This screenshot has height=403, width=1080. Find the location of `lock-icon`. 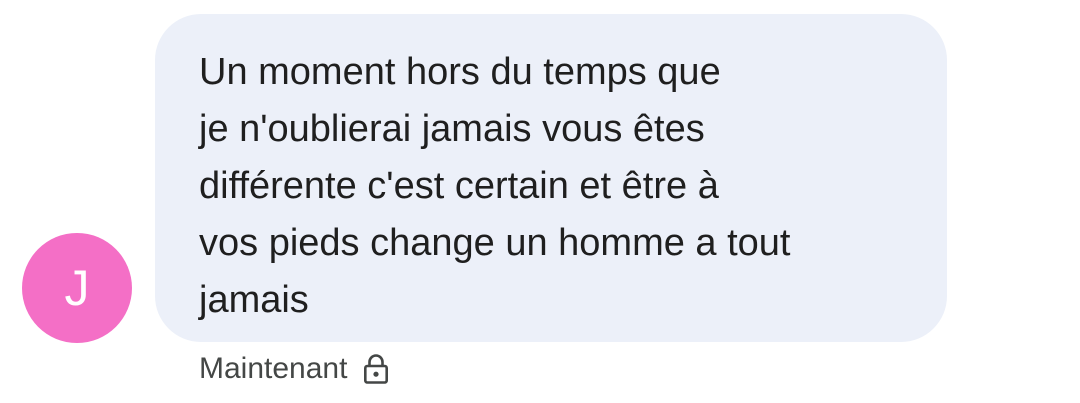

lock-icon is located at coordinates (376, 369).